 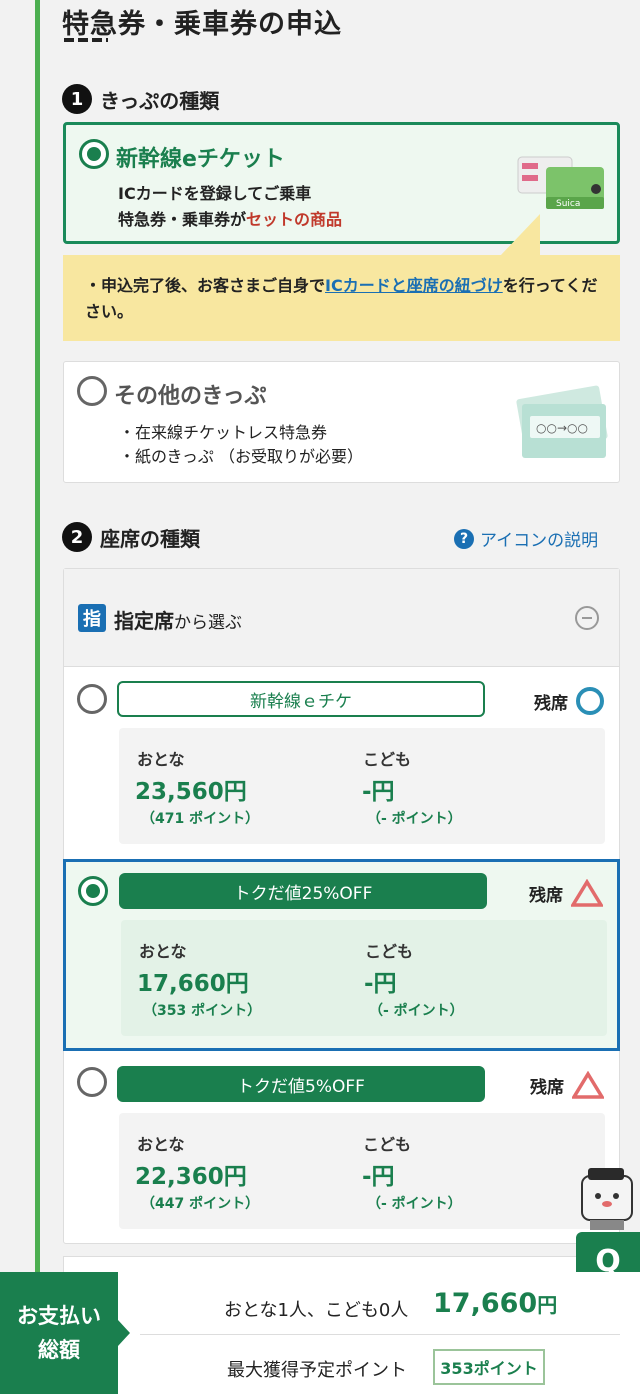 I want to click on passenger-count: おとな1人、こども0人, so click(x=316, y=1310).